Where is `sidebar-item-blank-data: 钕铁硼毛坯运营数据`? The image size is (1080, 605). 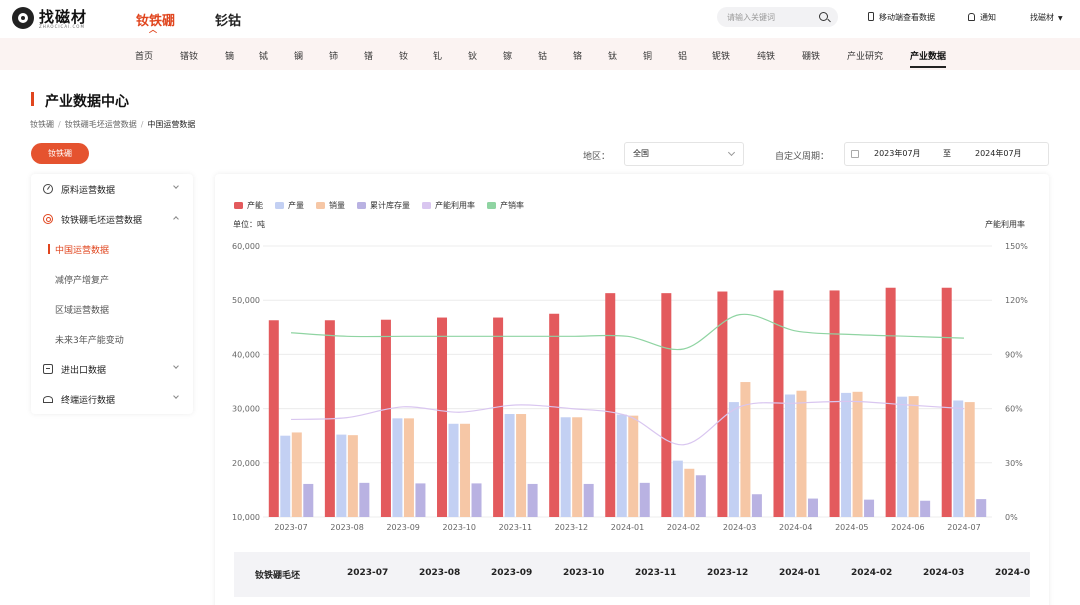
sidebar-item-blank-data: 钕铁硼毛坯运营数据 is located at coordinates (112, 219).